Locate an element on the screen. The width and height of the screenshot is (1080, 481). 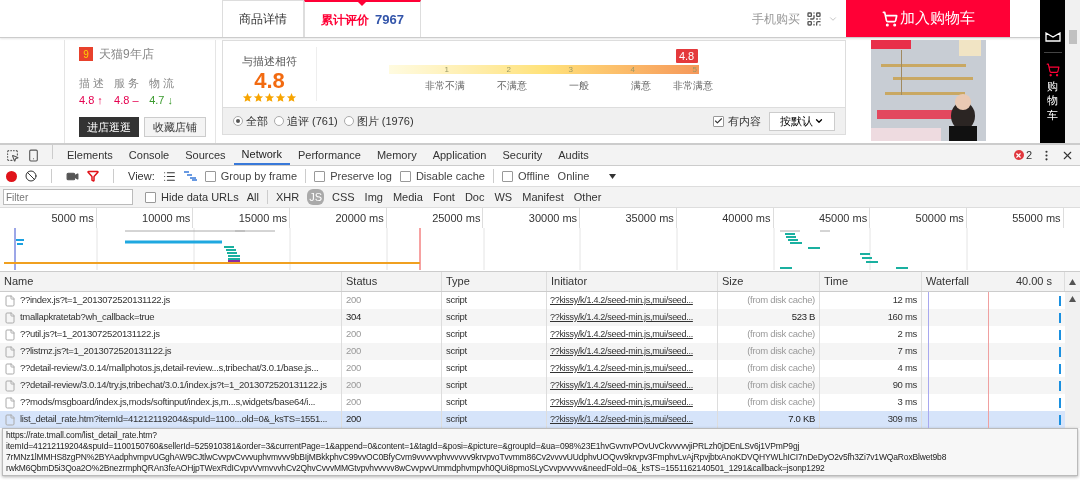
view-label: View: is located at coordinates (141, 176).